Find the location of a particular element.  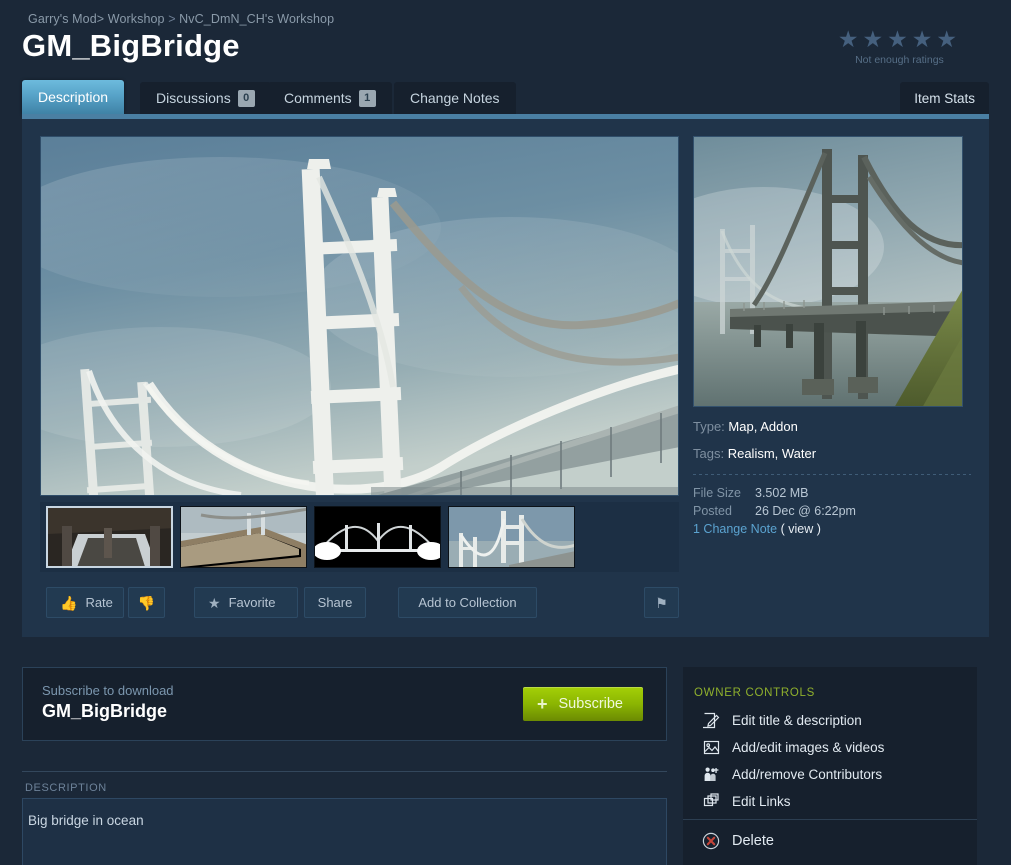

thumbs-up-icon: 👍 is located at coordinates (69, 602).